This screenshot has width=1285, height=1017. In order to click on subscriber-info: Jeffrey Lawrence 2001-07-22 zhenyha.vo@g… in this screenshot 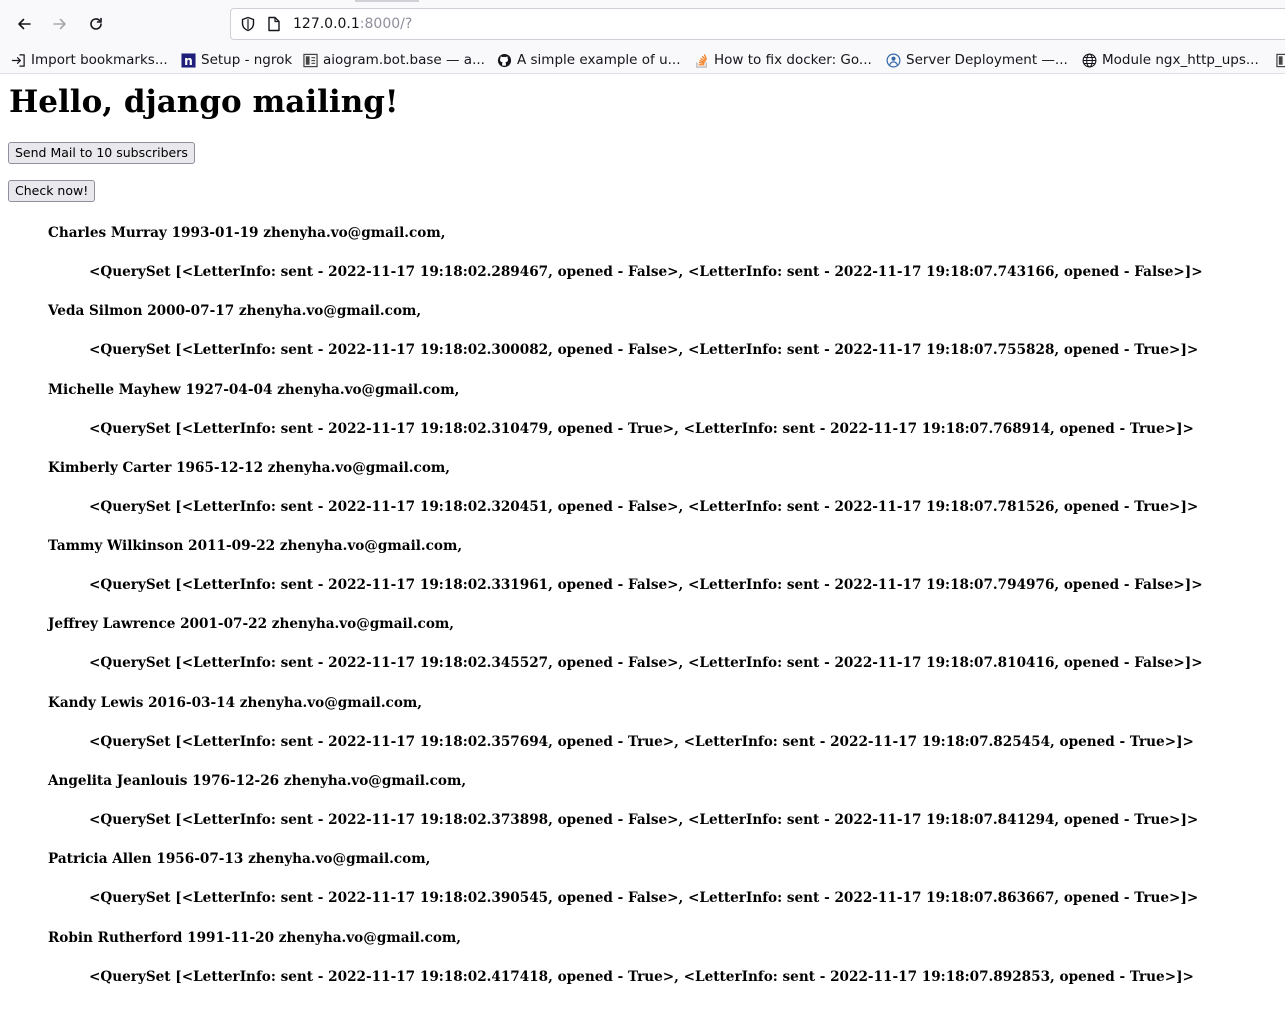, I will do `click(251, 624)`.